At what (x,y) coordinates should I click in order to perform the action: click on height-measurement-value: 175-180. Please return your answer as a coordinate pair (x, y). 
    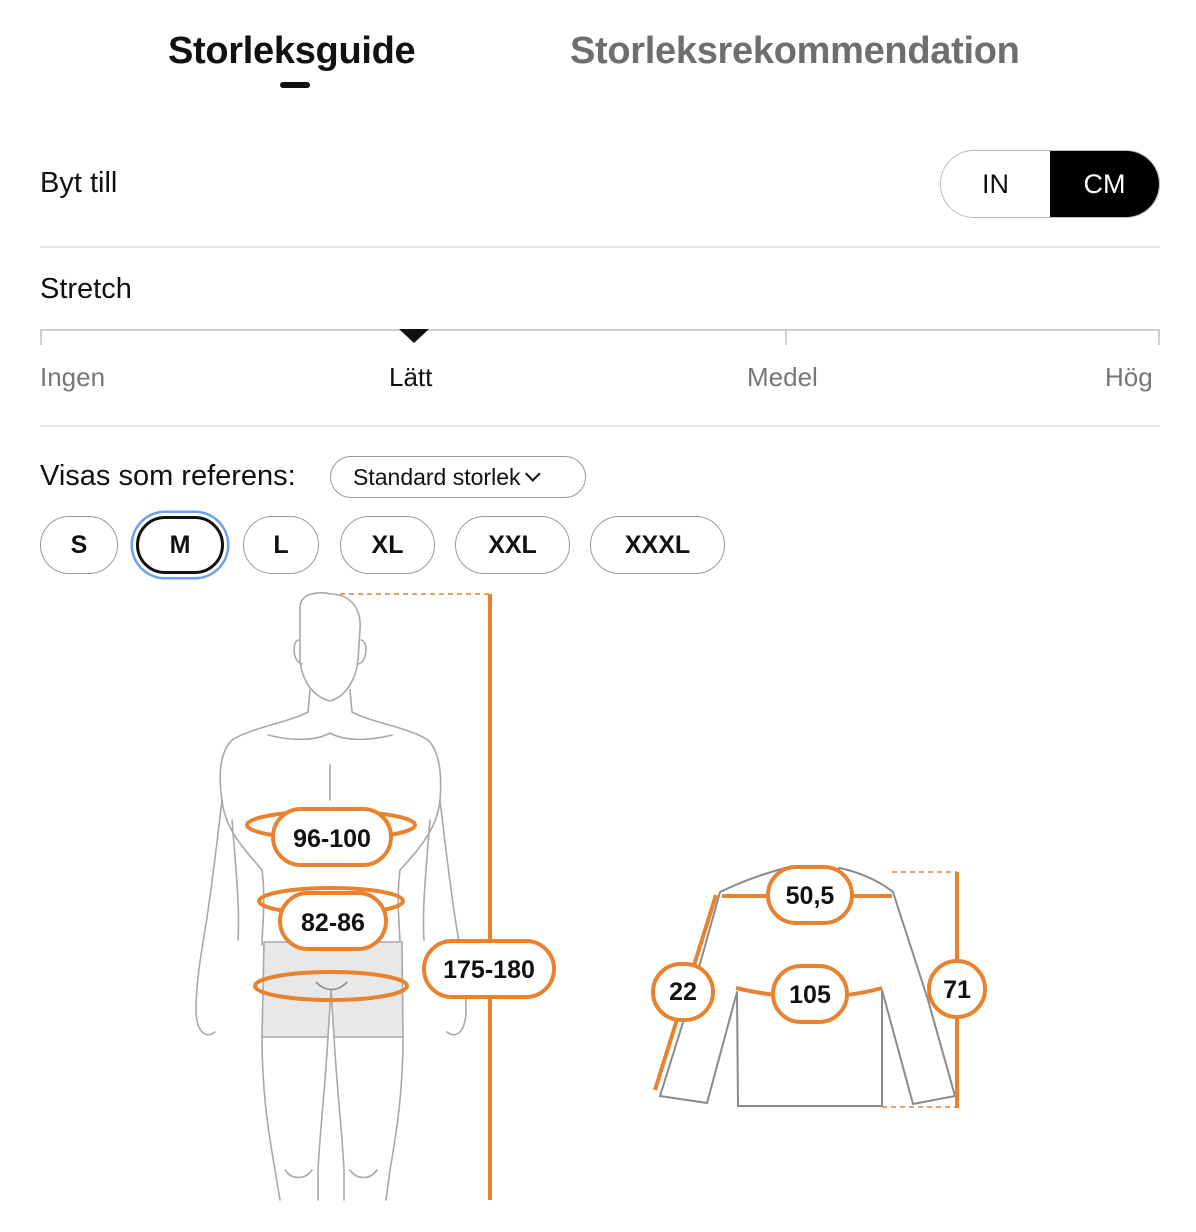
    Looking at the image, I should click on (489, 970).